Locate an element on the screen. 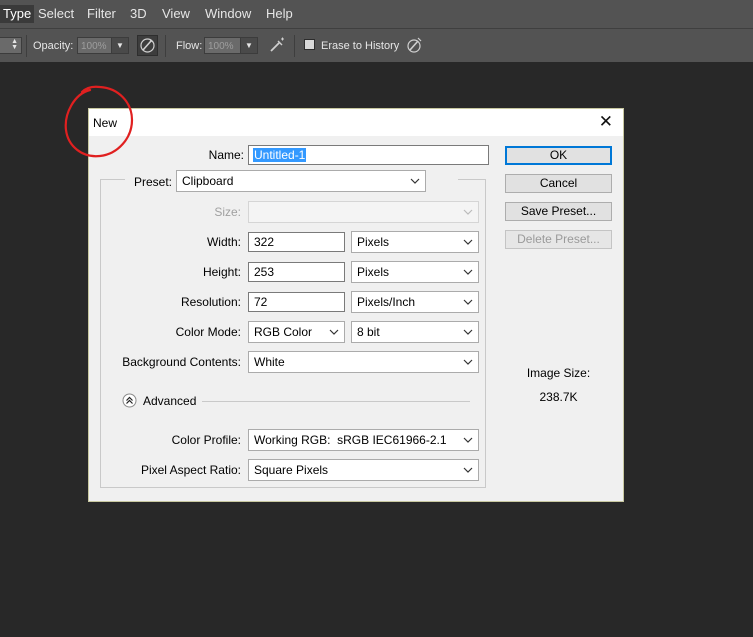 This screenshot has height=637, width=753. ok-button: OK is located at coordinates (558, 155).